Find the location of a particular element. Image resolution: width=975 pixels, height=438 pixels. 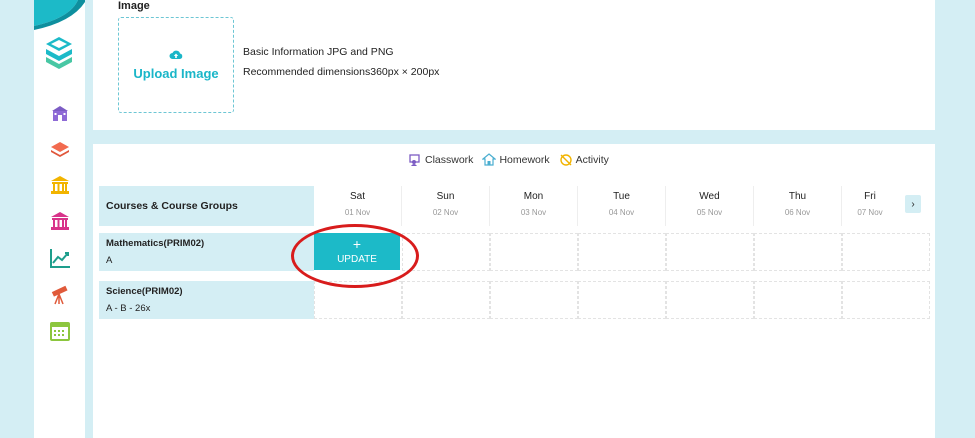

day-name: Thu is located at coordinates (797, 196).